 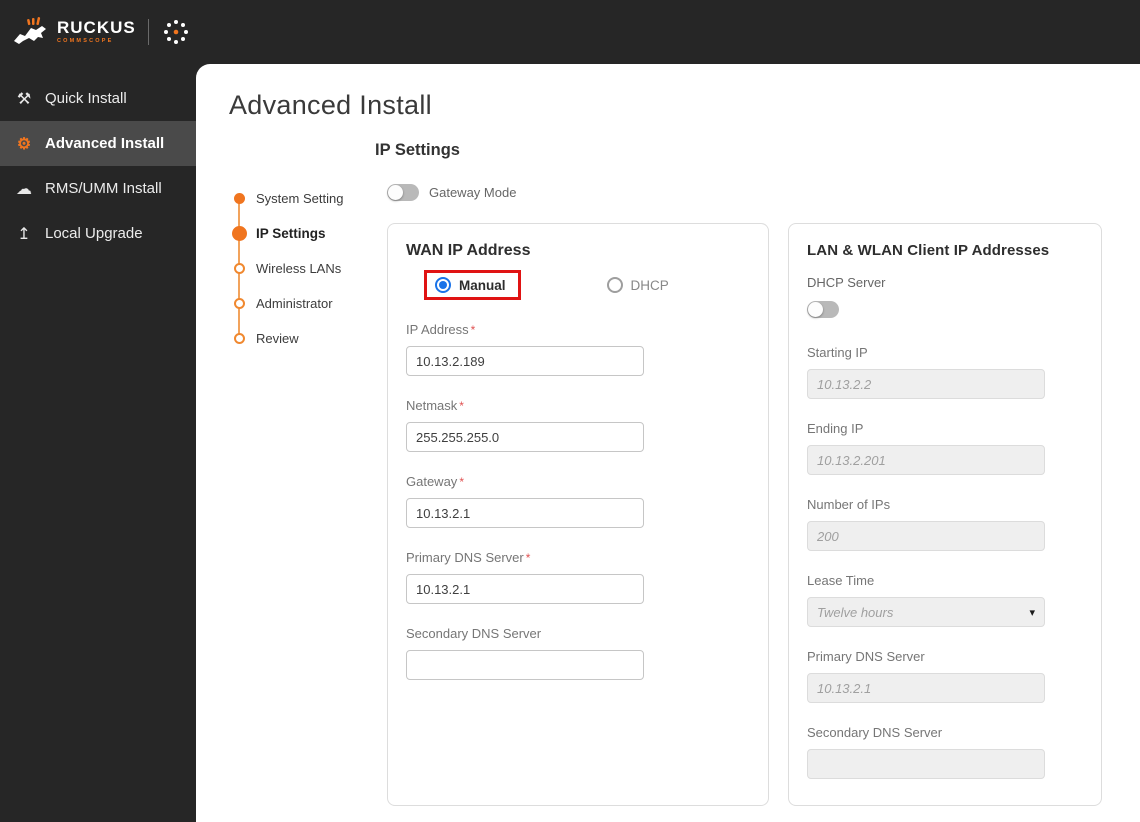 I want to click on primary-dns-field: Primary DNS Server *, so click(x=578, y=576).